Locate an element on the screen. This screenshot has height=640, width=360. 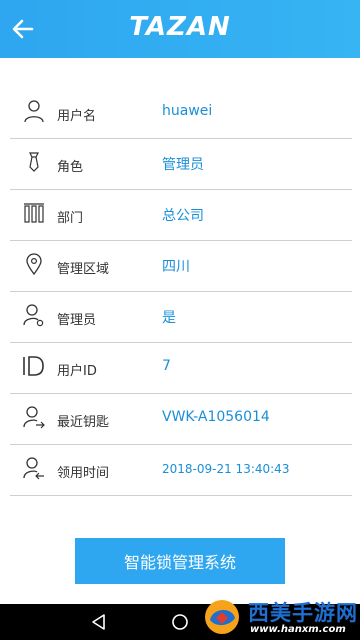
row-value: 四川 is located at coordinates (176, 267).